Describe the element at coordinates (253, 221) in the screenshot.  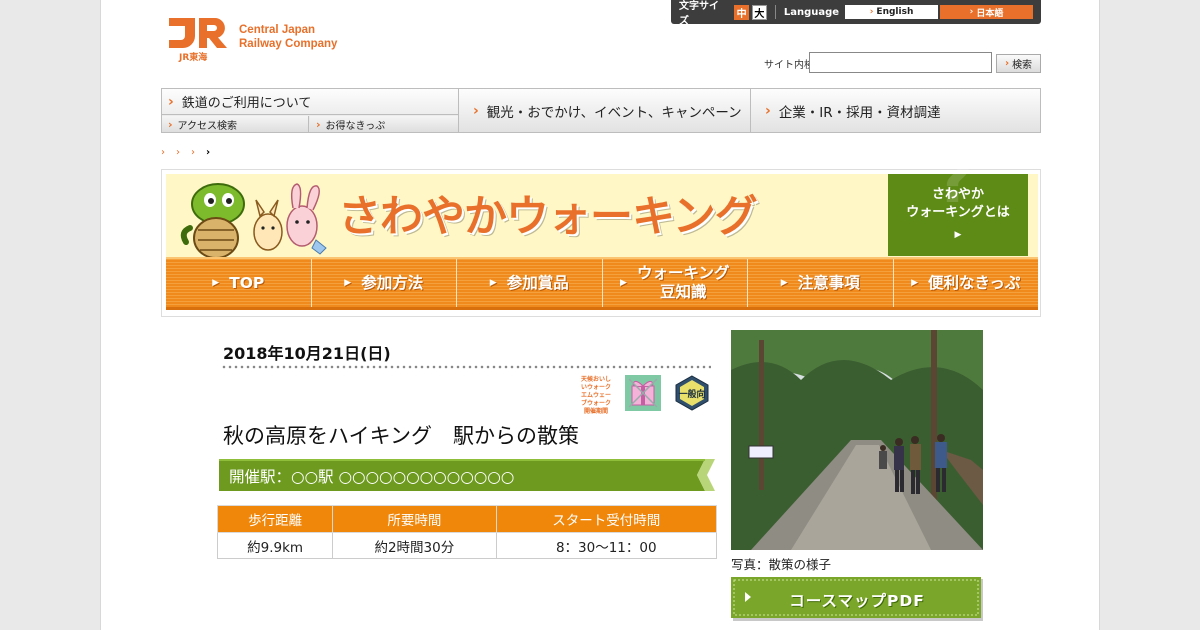
I see `mascot-characters-icon` at that location.